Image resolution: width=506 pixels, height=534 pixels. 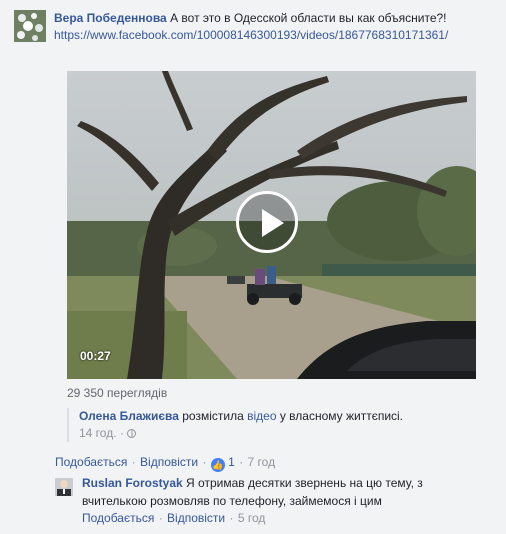 What do you see at coordinates (110, 18) in the screenshot?
I see `comment-author-link: Вера Победеннова` at bounding box center [110, 18].